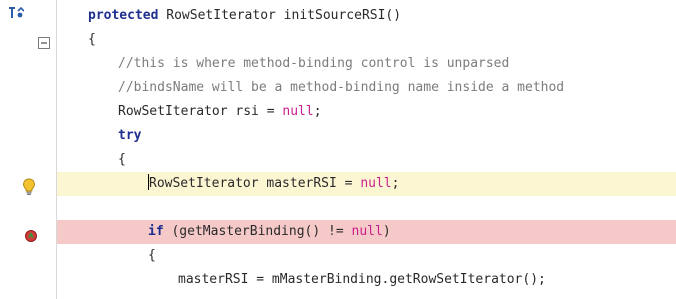  What do you see at coordinates (280, 15) in the screenshot?
I see `code-token: RowSetIterator initSourceRSI()` at bounding box center [280, 15].